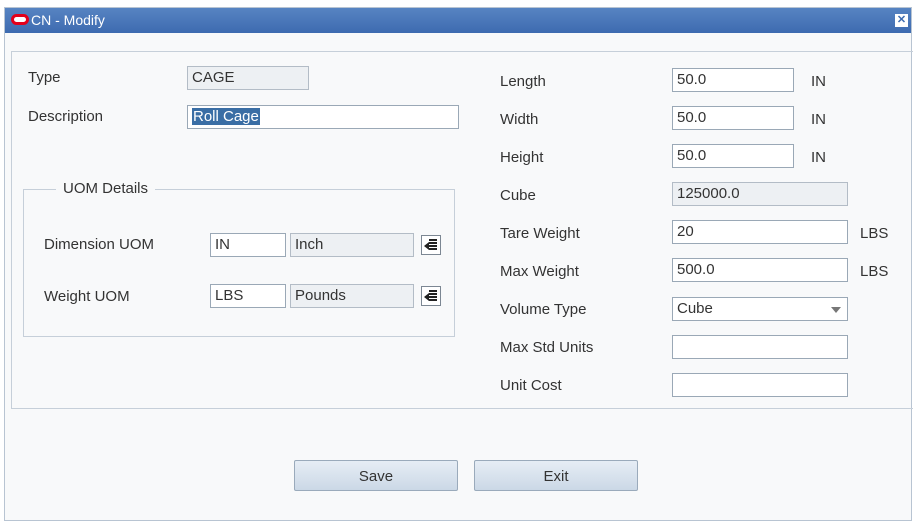 The image size is (914, 523). Describe the element at coordinates (539, 271) in the screenshot. I see `max-weight-label: Max Weight` at that location.